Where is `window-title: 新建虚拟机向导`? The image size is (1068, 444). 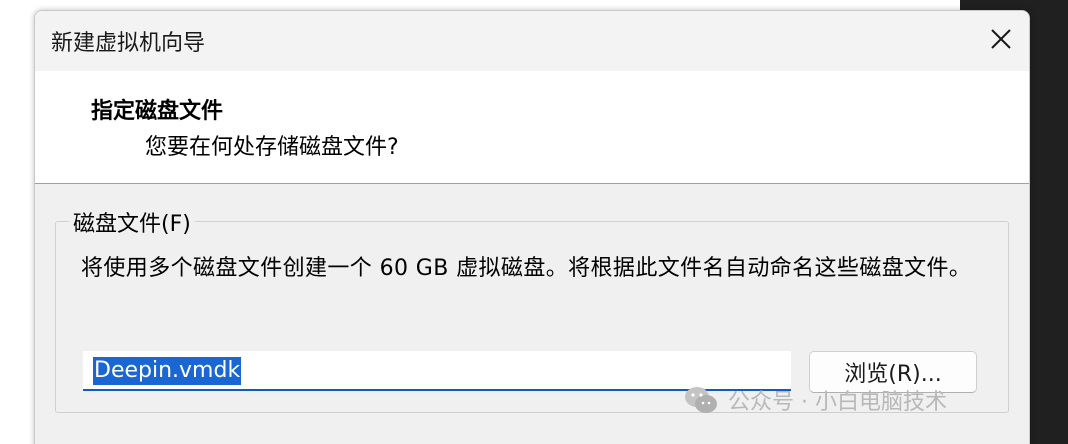 window-title: 新建虚拟机向导 is located at coordinates (128, 43).